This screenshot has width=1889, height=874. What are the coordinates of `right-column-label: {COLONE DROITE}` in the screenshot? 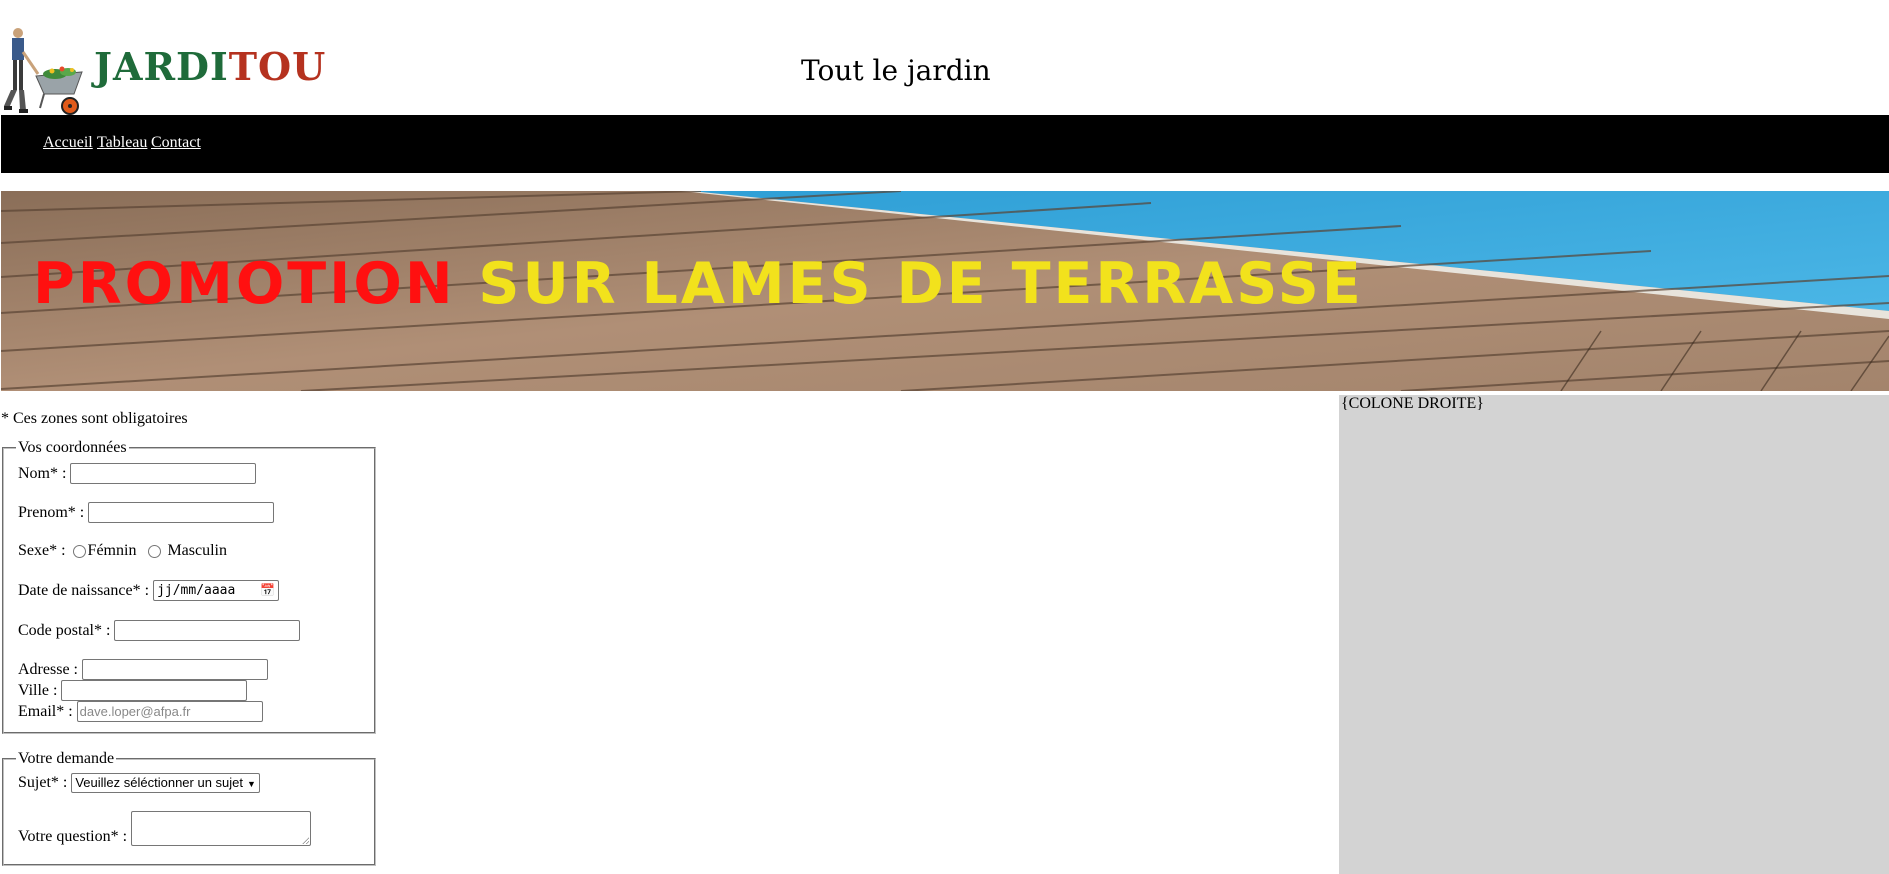 It's located at (1412, 403).